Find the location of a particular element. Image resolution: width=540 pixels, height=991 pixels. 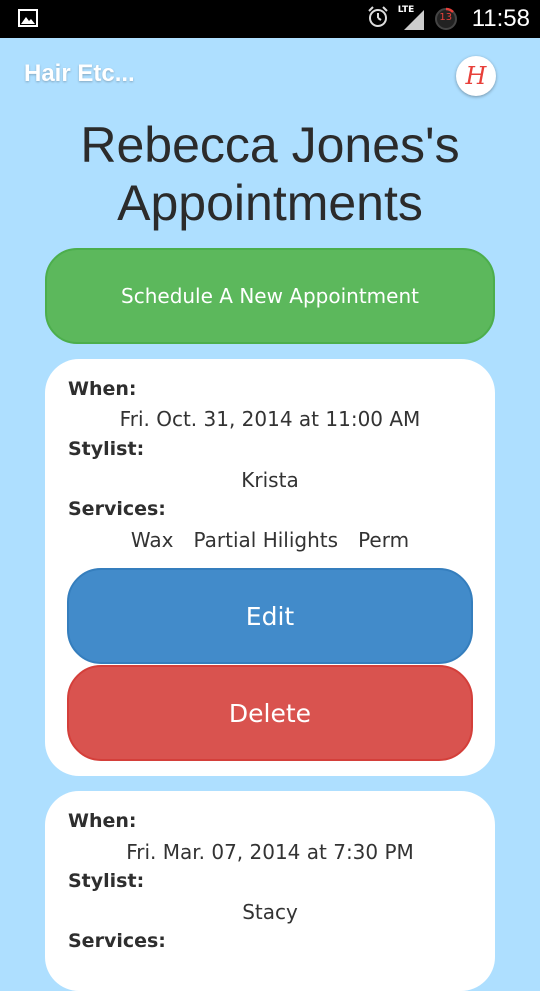

alarm-icon is located at coordinates (378, 19).